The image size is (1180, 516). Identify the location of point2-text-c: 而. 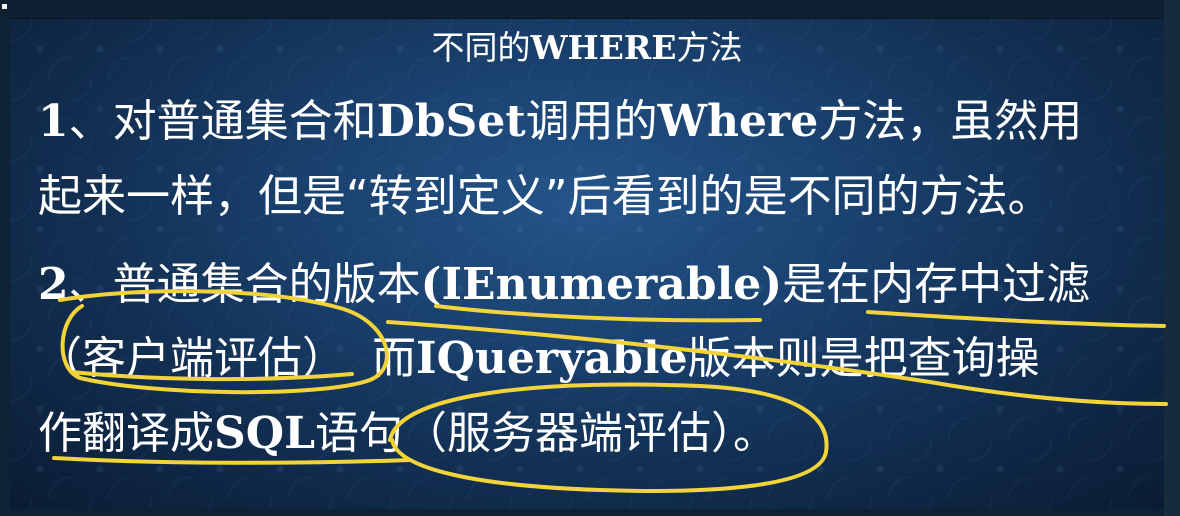
(394, 358).